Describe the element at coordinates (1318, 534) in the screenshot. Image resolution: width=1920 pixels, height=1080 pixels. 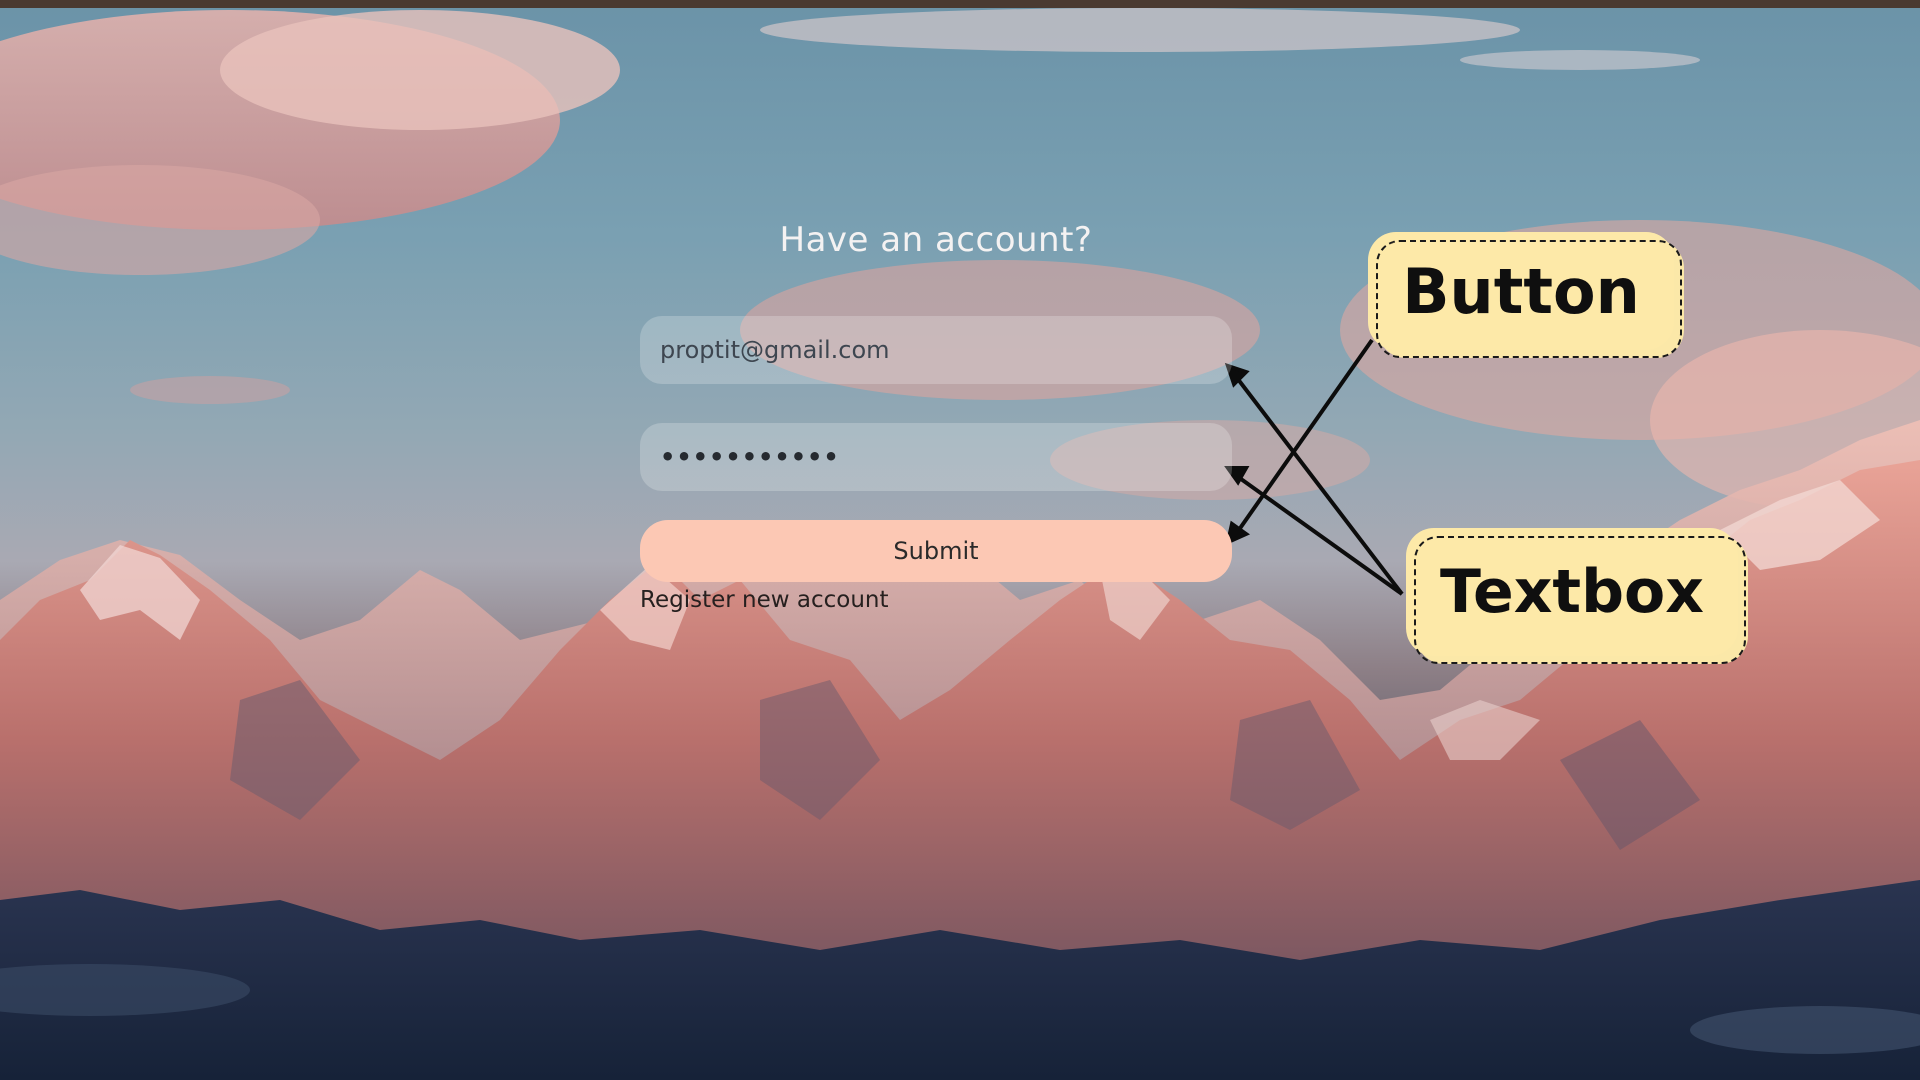
I see `arrow-to-password` at that location.